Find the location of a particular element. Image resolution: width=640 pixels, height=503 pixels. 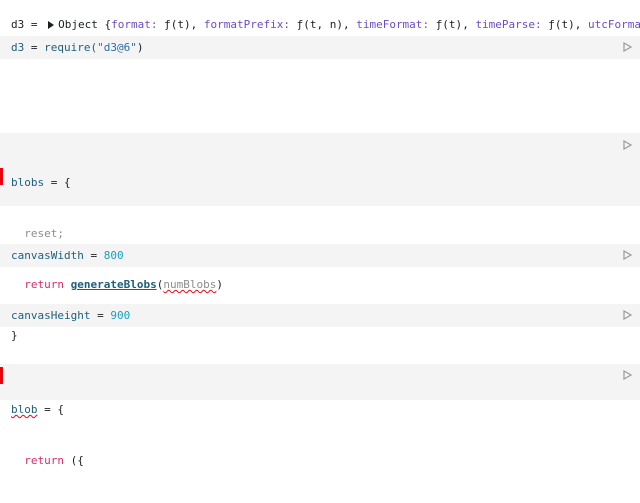

entry-key-utcFormat: utcFormat is located at coordinates (614, 24).